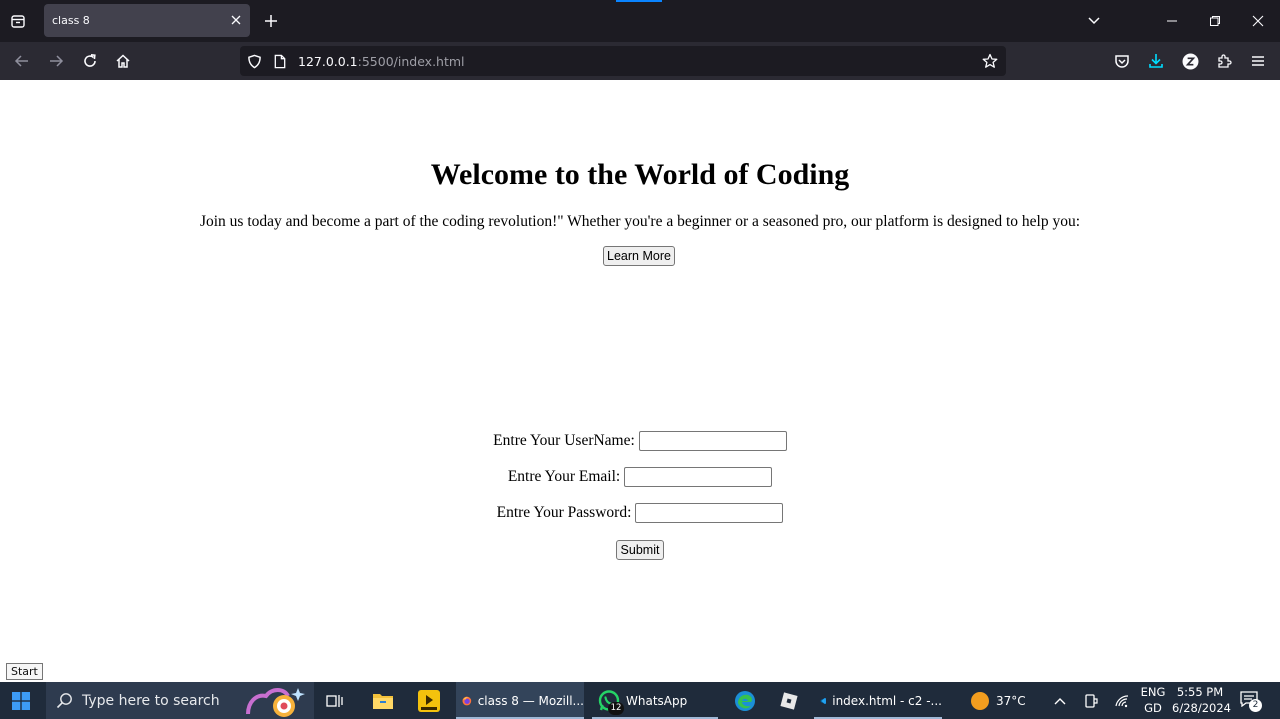 The width and height of the screenshot is (1280, 719). Describe the element at coordinates (709, 513) in the screenshot. I see `password-input` at that location.